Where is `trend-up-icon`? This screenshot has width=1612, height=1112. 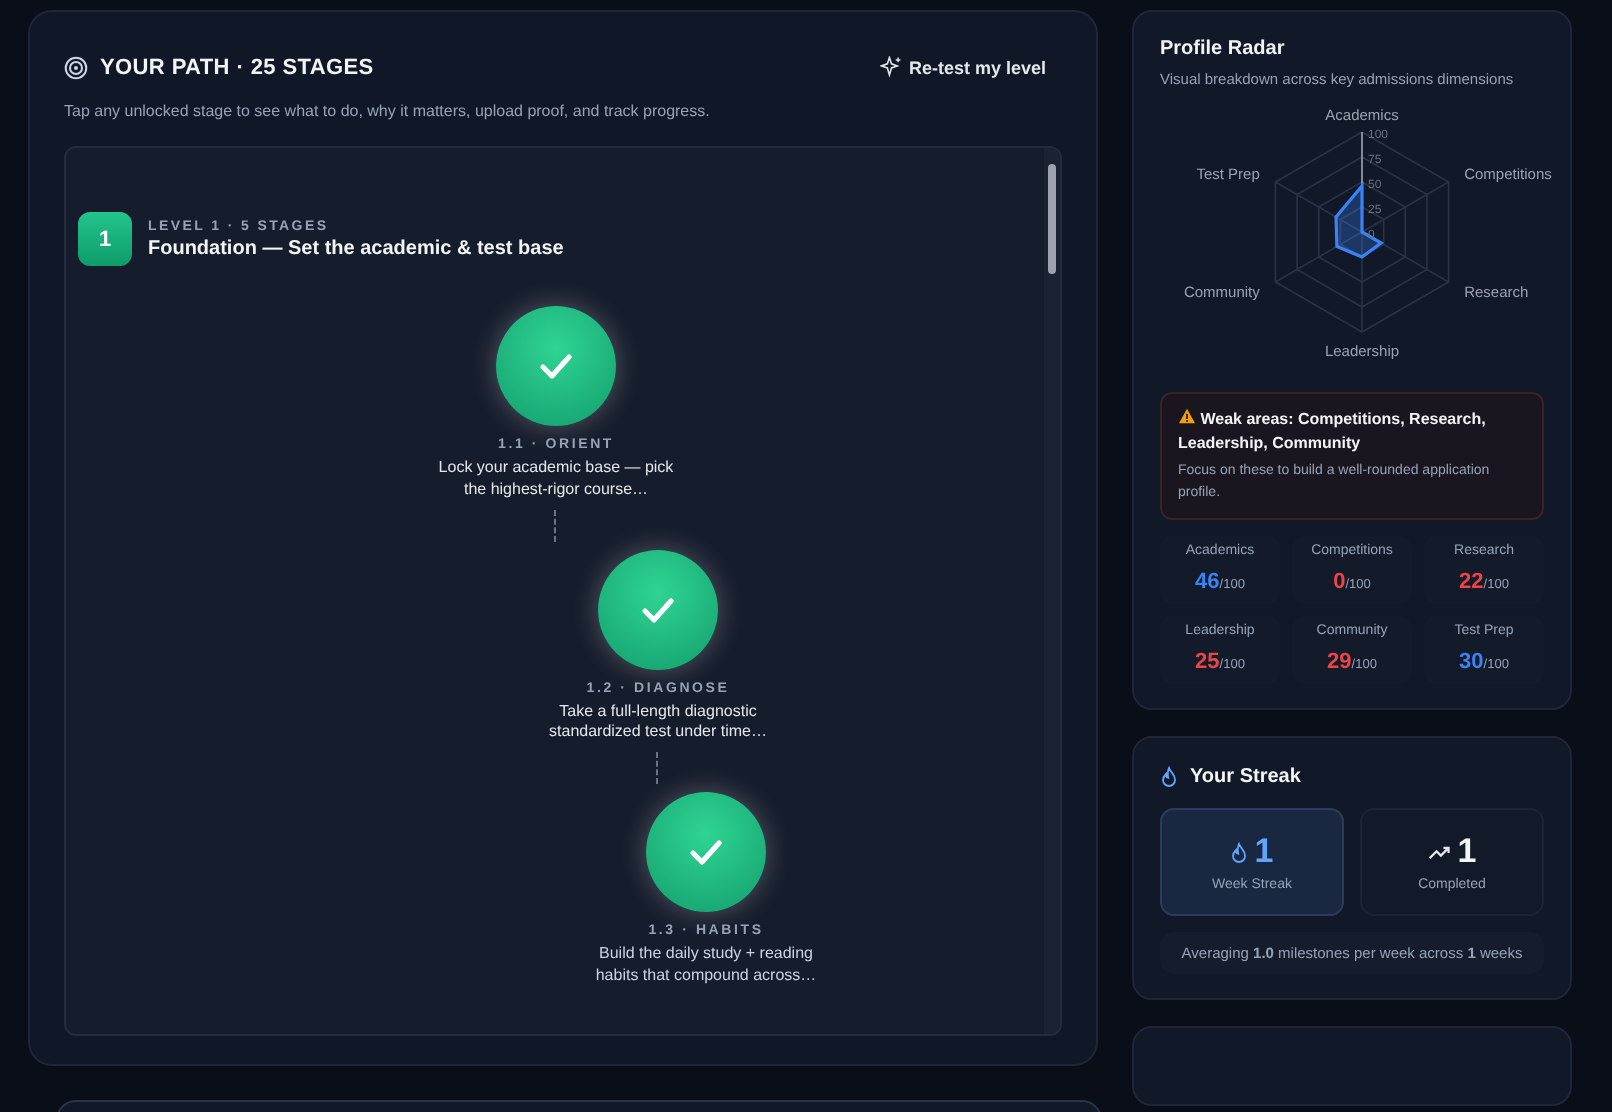
trend-up-icon is located at coordinates (1439, 852).